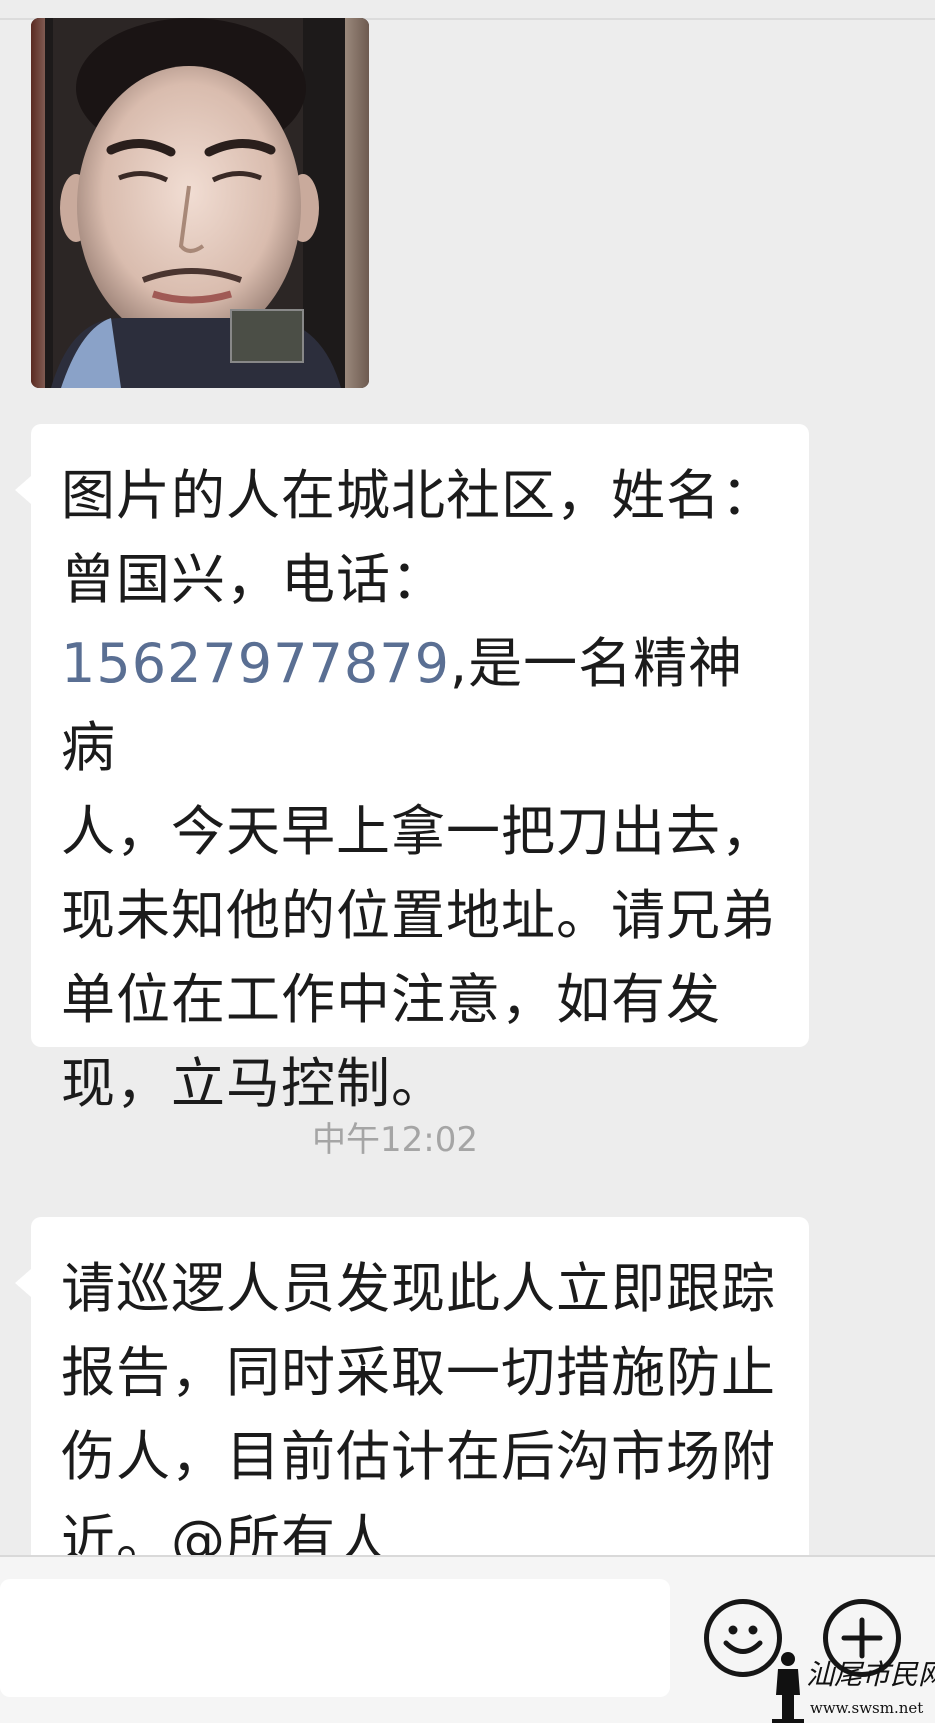 This screenshot has width=935, height=1723. What do you see at coordinates (867, 1708) in the screenshot?
I see `watermark-site: www.swsm.net` at bounding box center [867, 1708].